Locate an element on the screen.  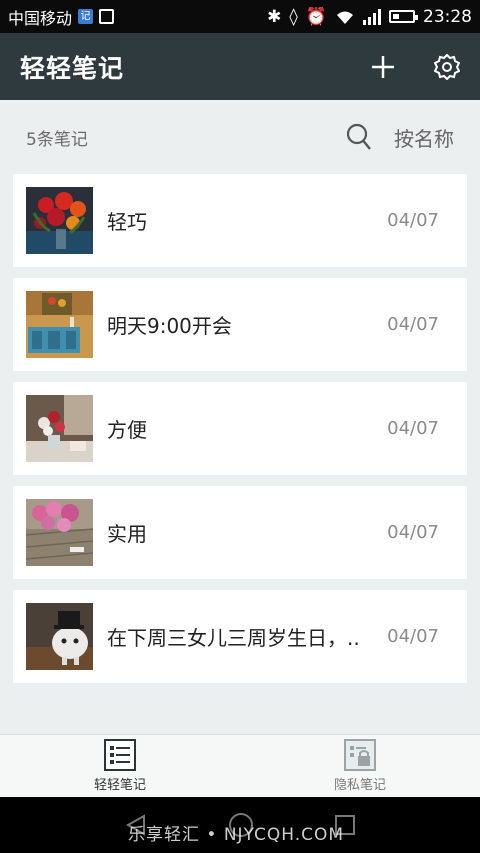
notes-badge-icon: 记 is located at coordinates (86, 16).